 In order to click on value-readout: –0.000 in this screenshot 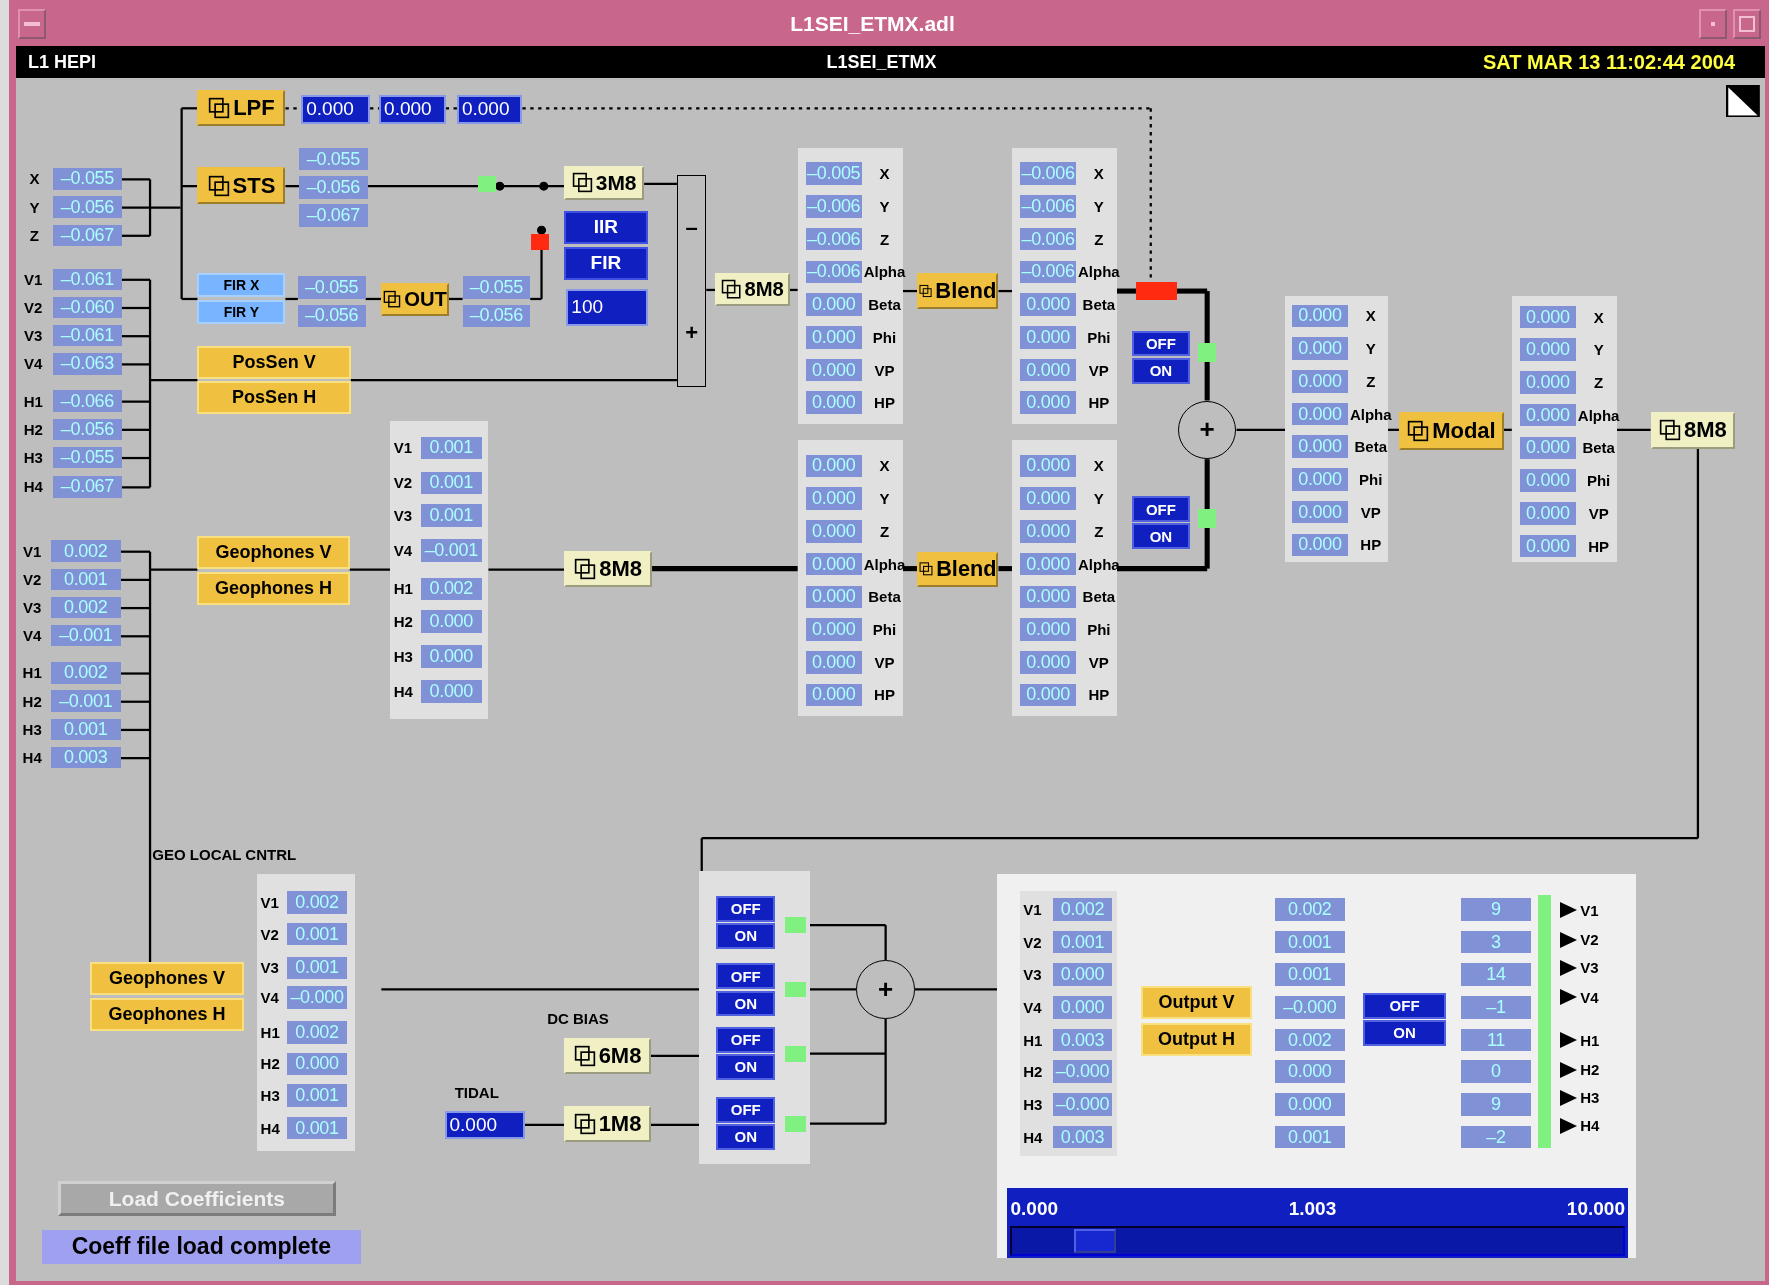, I will do `click(1082, 1104)`.